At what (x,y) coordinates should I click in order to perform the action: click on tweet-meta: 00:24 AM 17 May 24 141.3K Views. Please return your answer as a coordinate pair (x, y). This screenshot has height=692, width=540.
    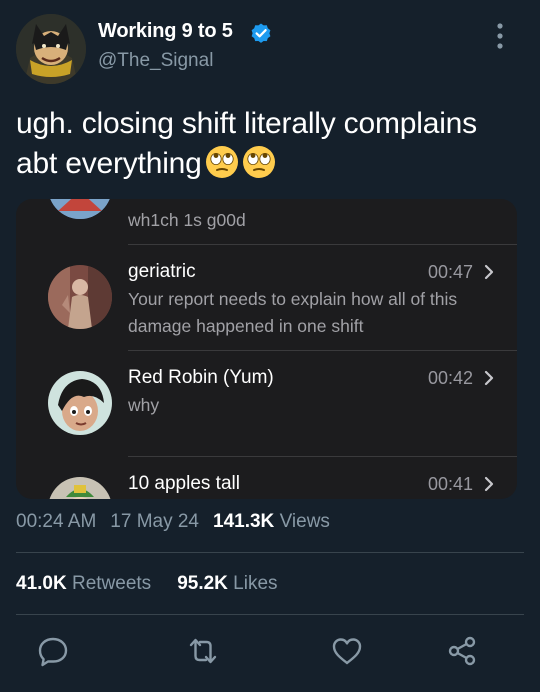
    Looking at the image, I should click on (173, 522).